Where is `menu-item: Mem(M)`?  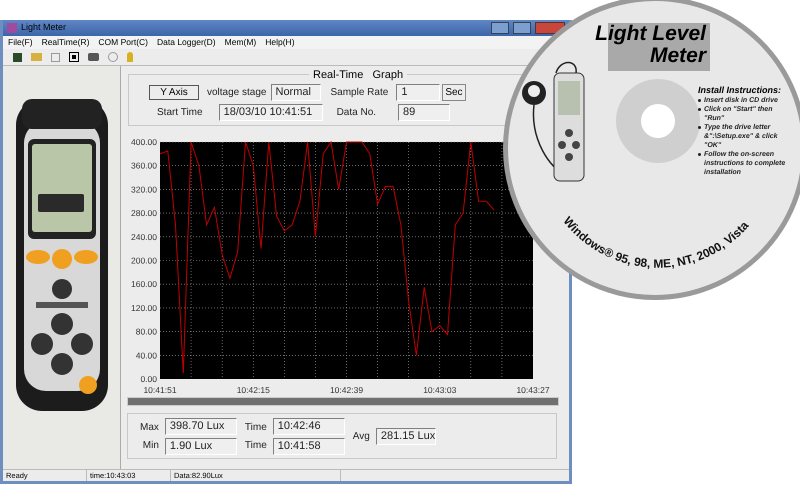
menu-item: Mem(M) is located at coordinates (240, 42).